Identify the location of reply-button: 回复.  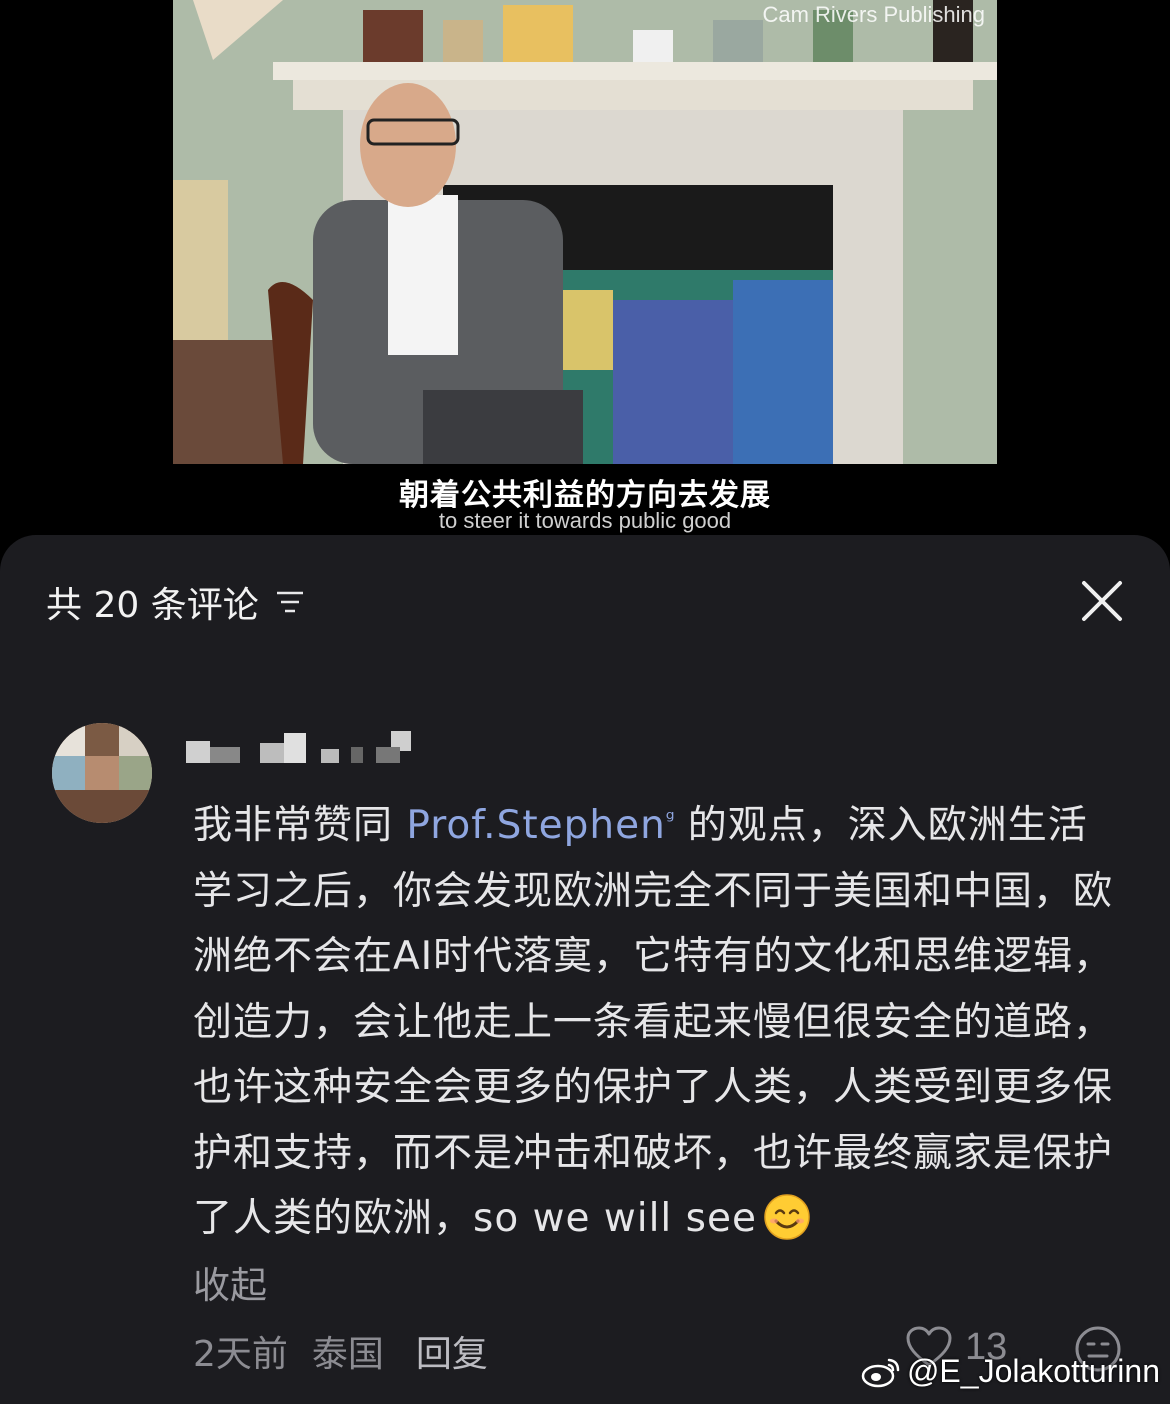
(452, 1351).